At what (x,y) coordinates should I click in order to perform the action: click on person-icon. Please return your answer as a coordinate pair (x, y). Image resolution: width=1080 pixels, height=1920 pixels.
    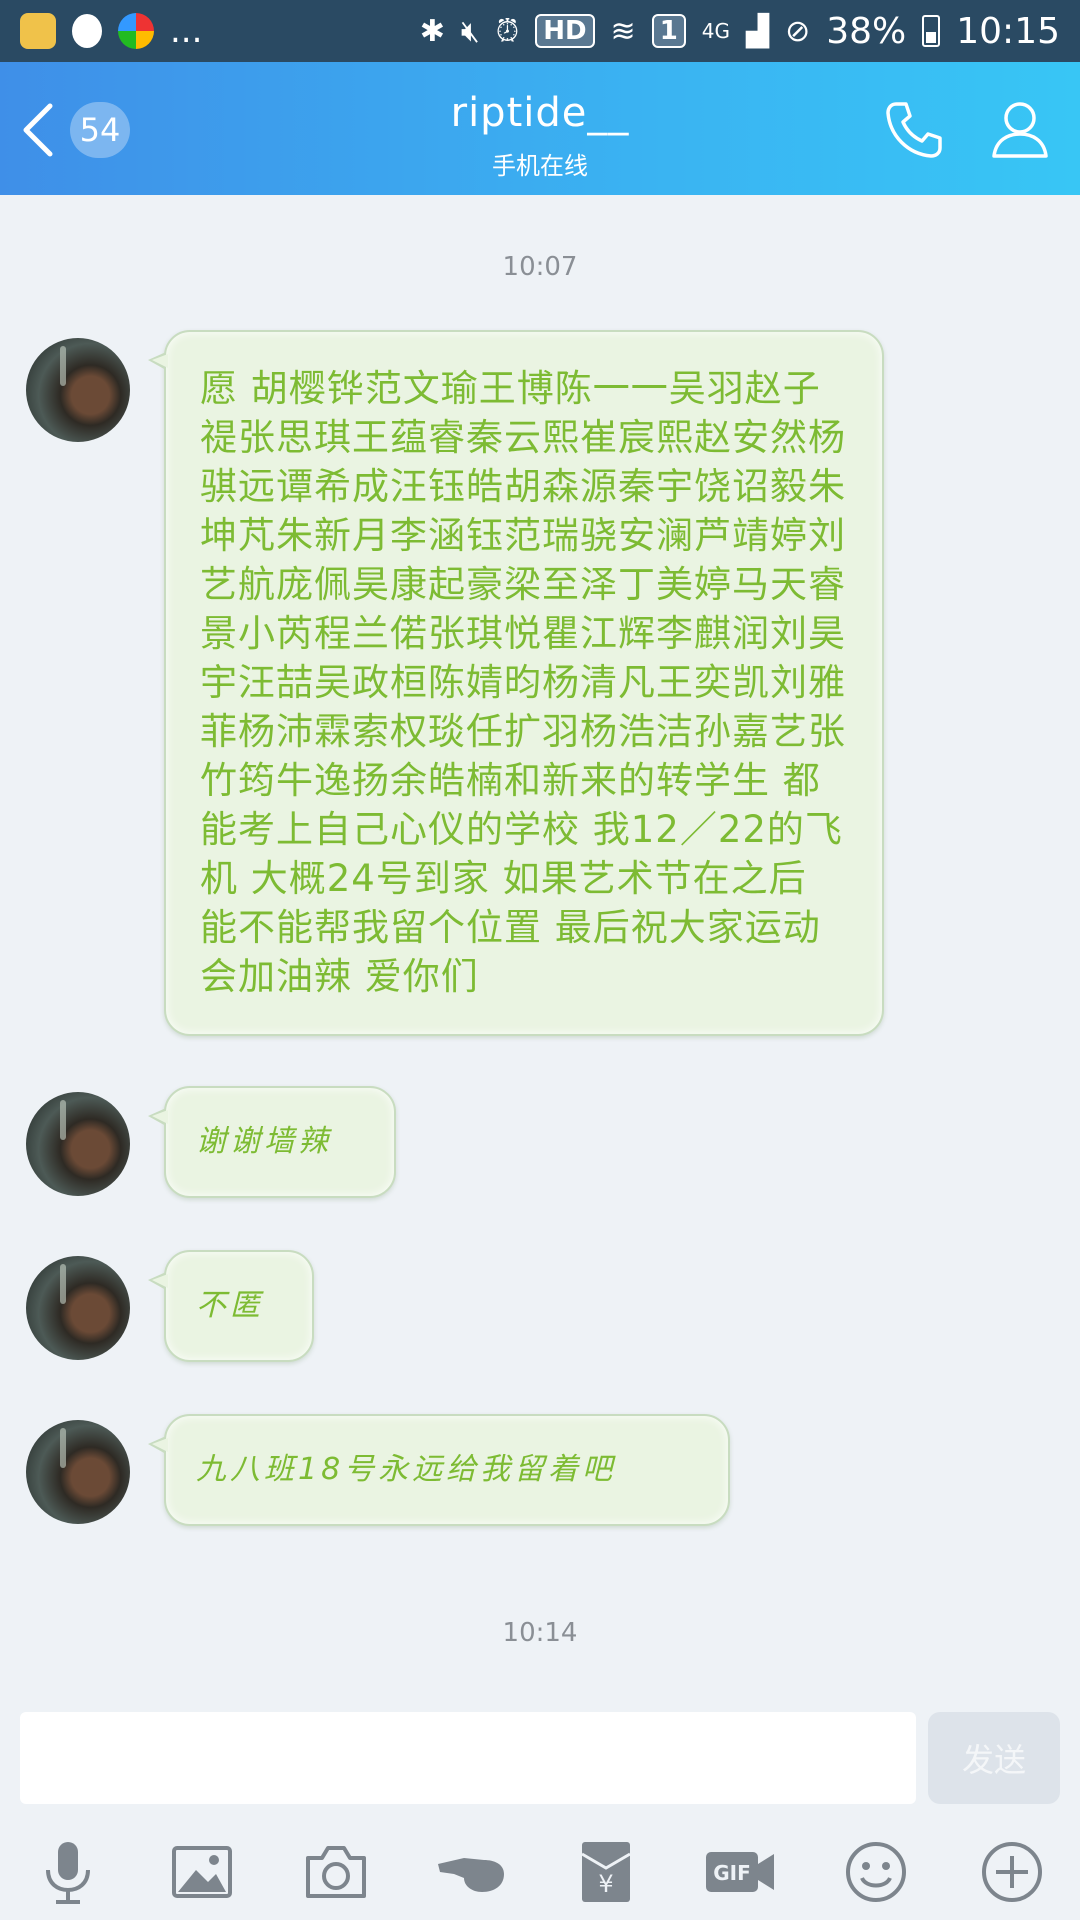
    Looking at the image, I should click on (1020, 130).